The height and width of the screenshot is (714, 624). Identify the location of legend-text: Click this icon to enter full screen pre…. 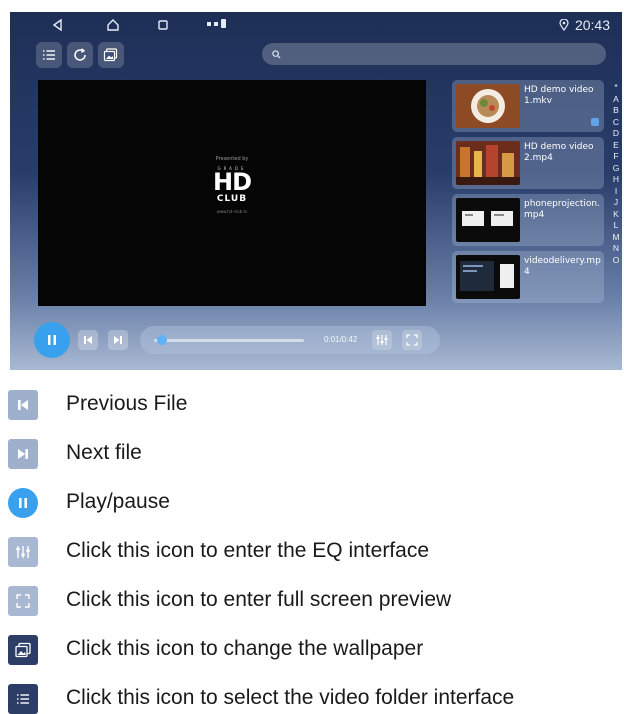
(259, 599).